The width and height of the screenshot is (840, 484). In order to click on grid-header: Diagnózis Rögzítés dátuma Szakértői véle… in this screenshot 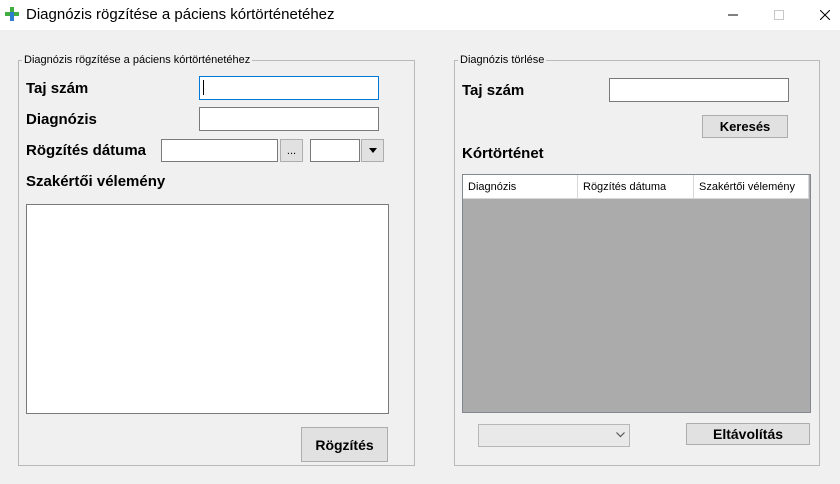, I will do `click(636, 187)`.